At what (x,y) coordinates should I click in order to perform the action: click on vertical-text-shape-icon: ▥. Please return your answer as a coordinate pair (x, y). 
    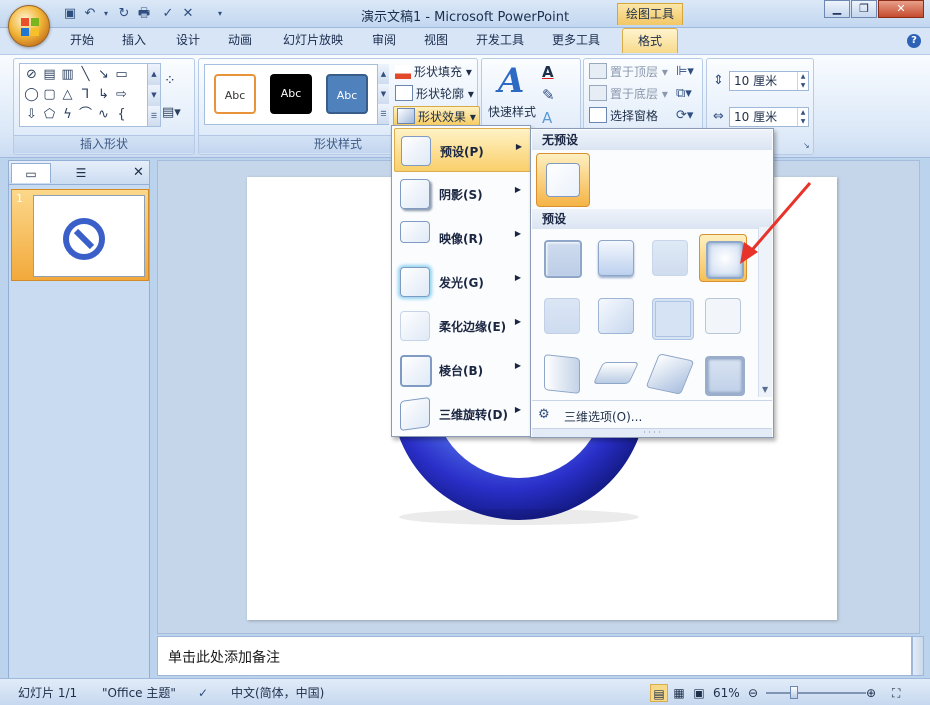
    Looking at the image, I should click on (67, 74).